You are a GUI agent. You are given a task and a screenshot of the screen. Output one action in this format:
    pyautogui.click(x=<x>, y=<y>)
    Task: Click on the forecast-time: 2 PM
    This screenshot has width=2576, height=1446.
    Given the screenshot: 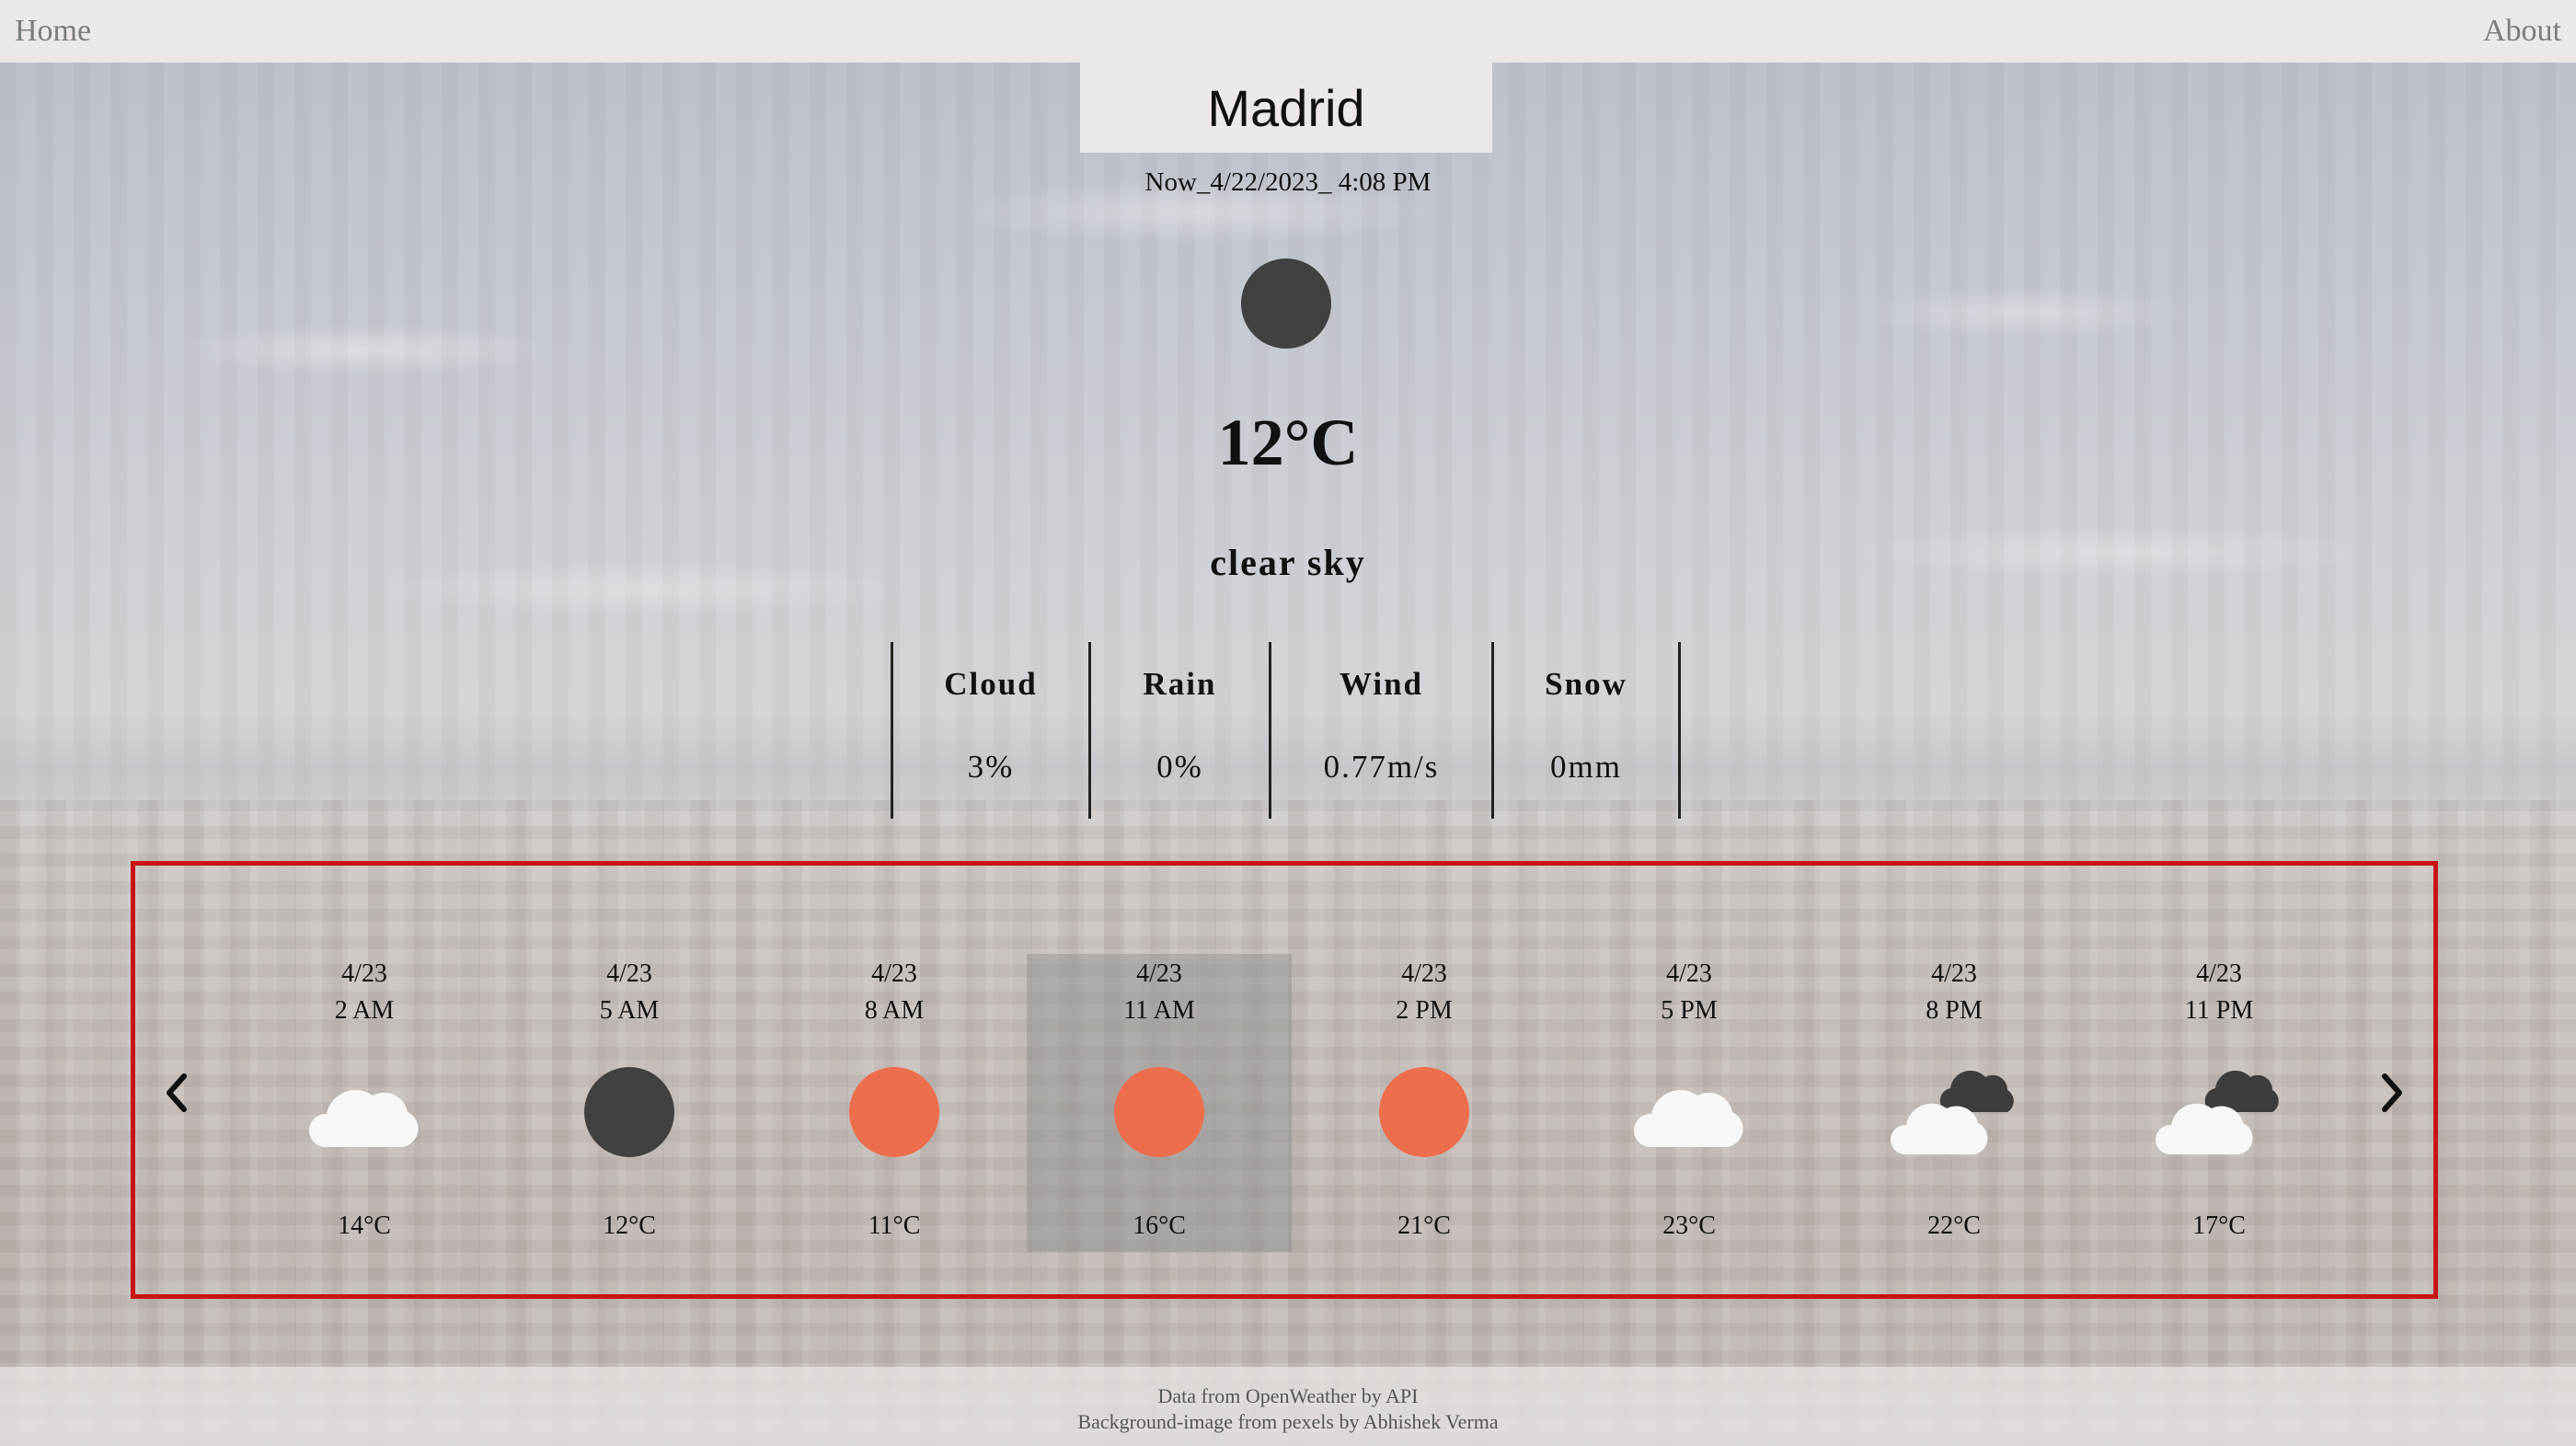 What is the action you would take?
    pyautogui.click(x=1424, y=1010)
    